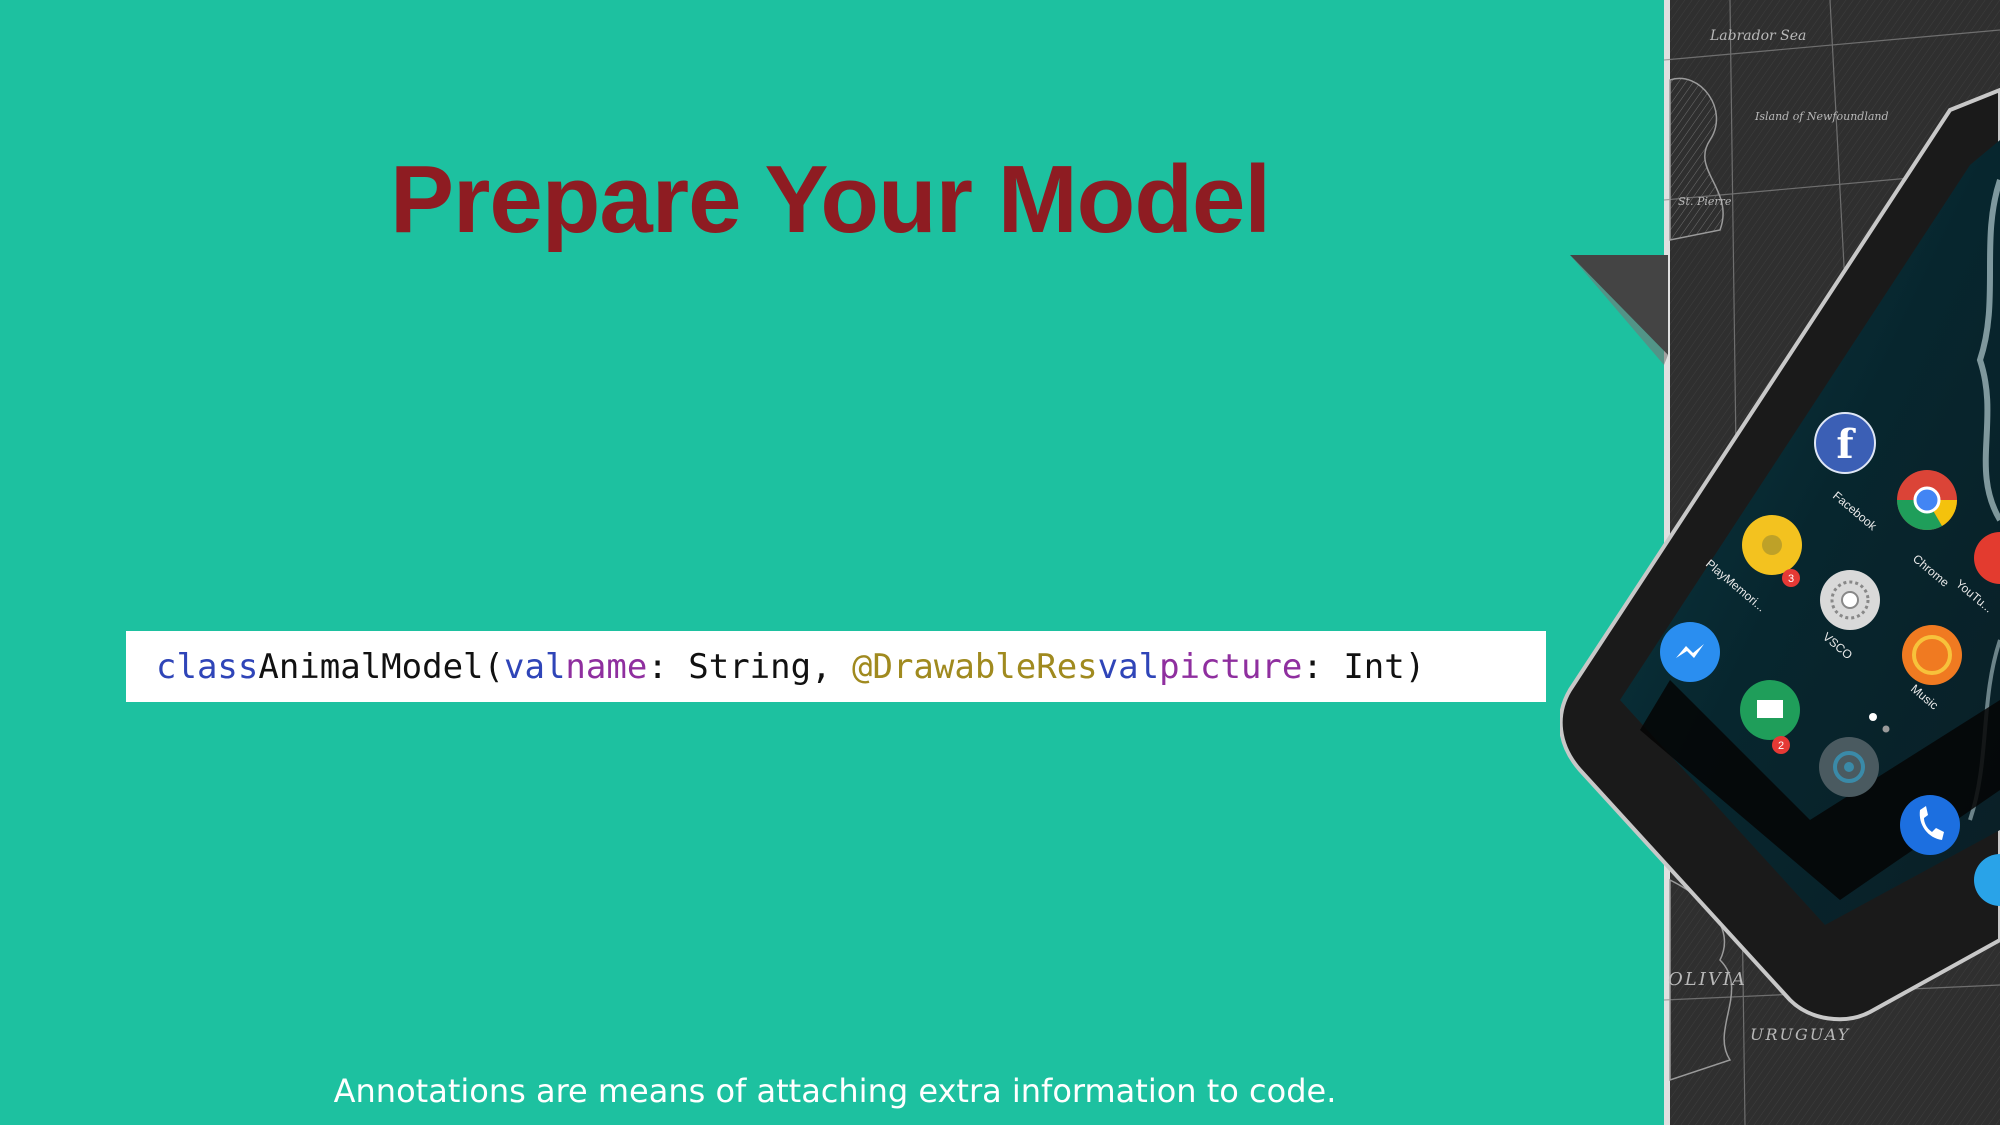 This screenshot has height=1125, width=2000. I want to click on map-label: Labrador Sea, so click(1757, 36).